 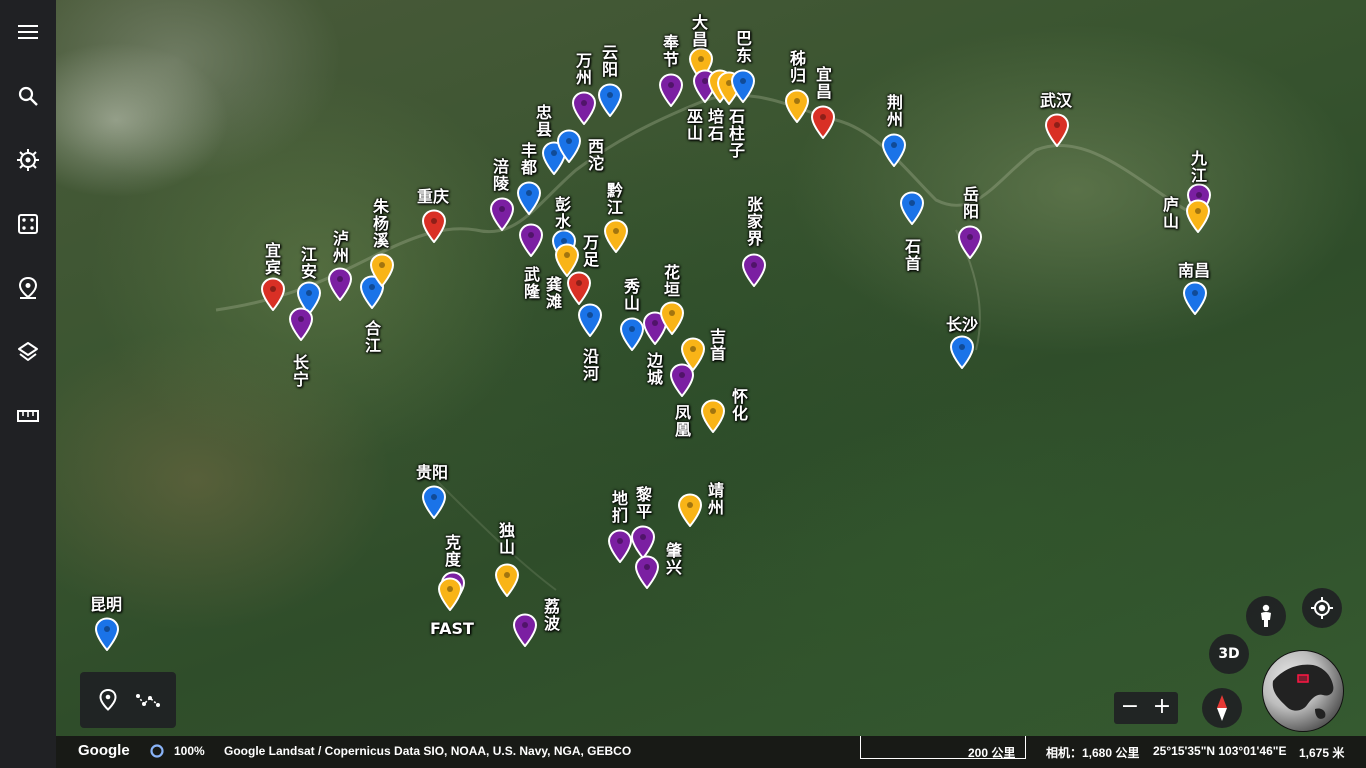 What do you see at coordinates (715, 499) in the screenshot?
I see `placemark-label: 靖州` at bounding box center [715, 499].